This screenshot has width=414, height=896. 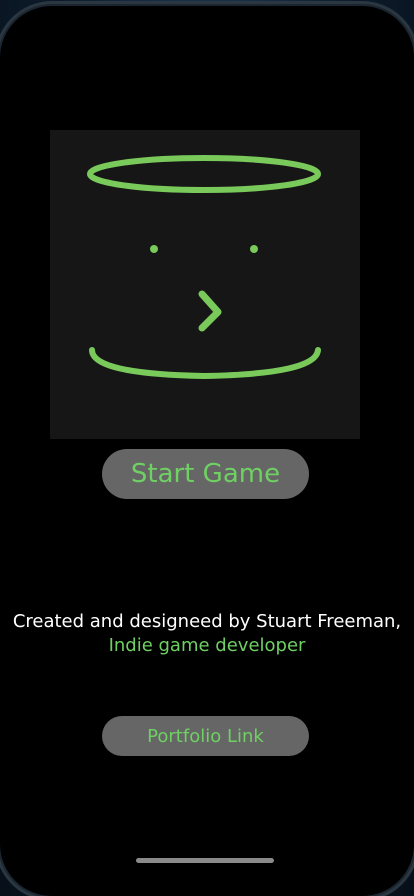 What do you see at coordinates (204, 267) in the screenshot?
I see `cylinder-face-icon` at bounding box center [204, 267].